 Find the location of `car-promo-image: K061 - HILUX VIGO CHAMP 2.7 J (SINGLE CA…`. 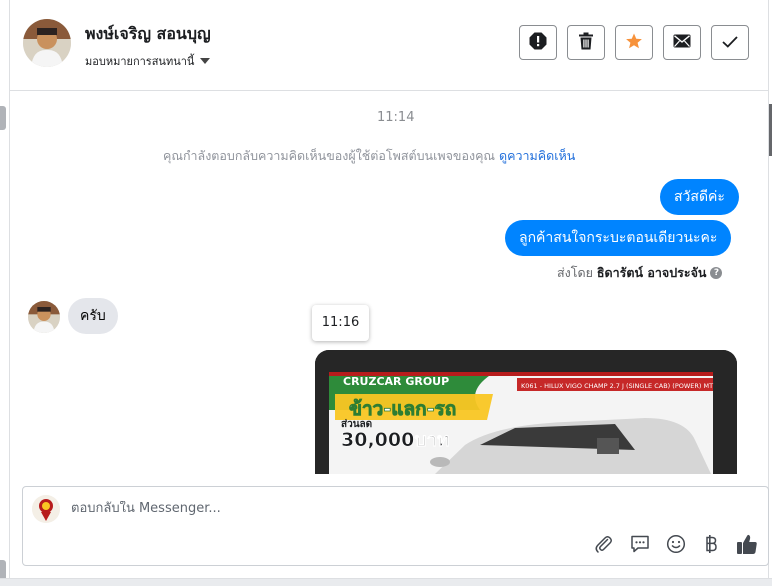

car-promo-image: K061 - HILUX VIGO CHAMP 2.7 J (SINGLE CA… is located at coordinates (526, 412).